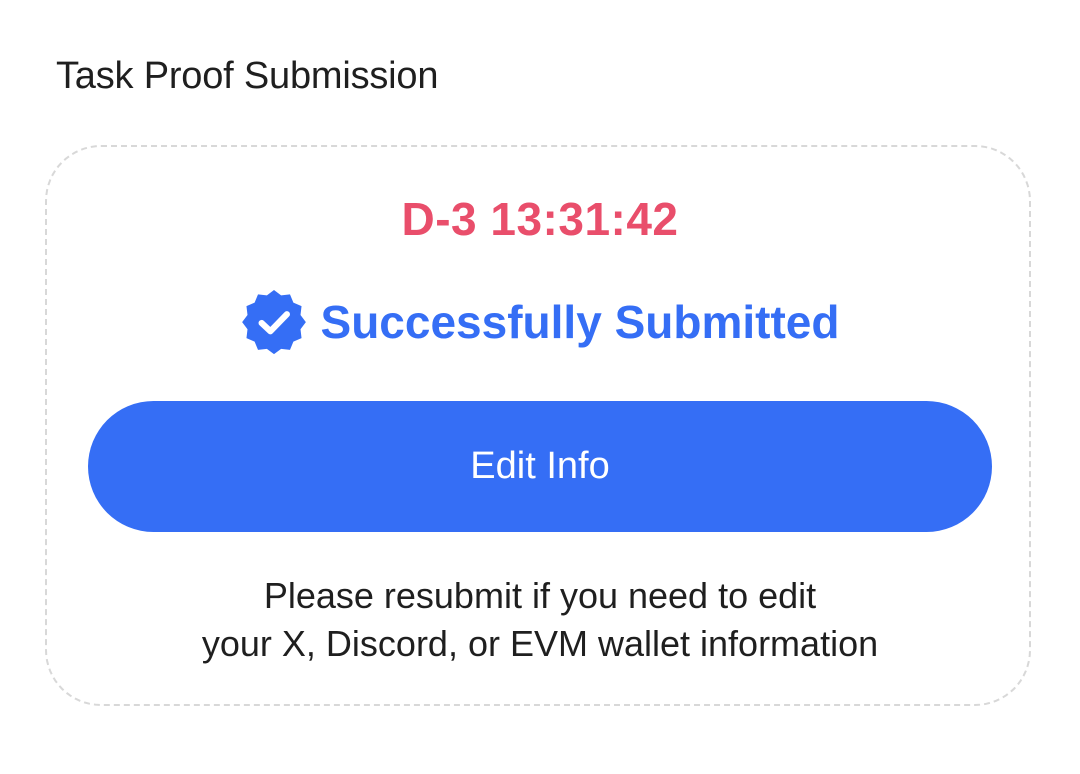 The image size is (1080, 774). Describe the element at coordinates (540, 595) in the screenshot. I see `help-line-1: Please resubmit if you need to edit` at that location.